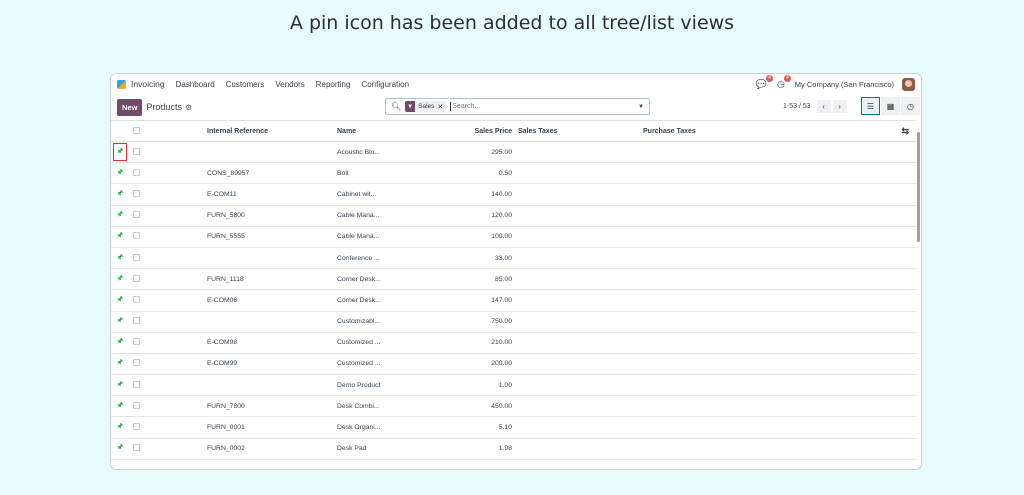 Image resolution: width=1024 pixels, height=495 pixels. What do you see at coordinates (641, 107) in the screenshot?
I see `chevron-down-icon: ▼` at bounding box center [641, 107].